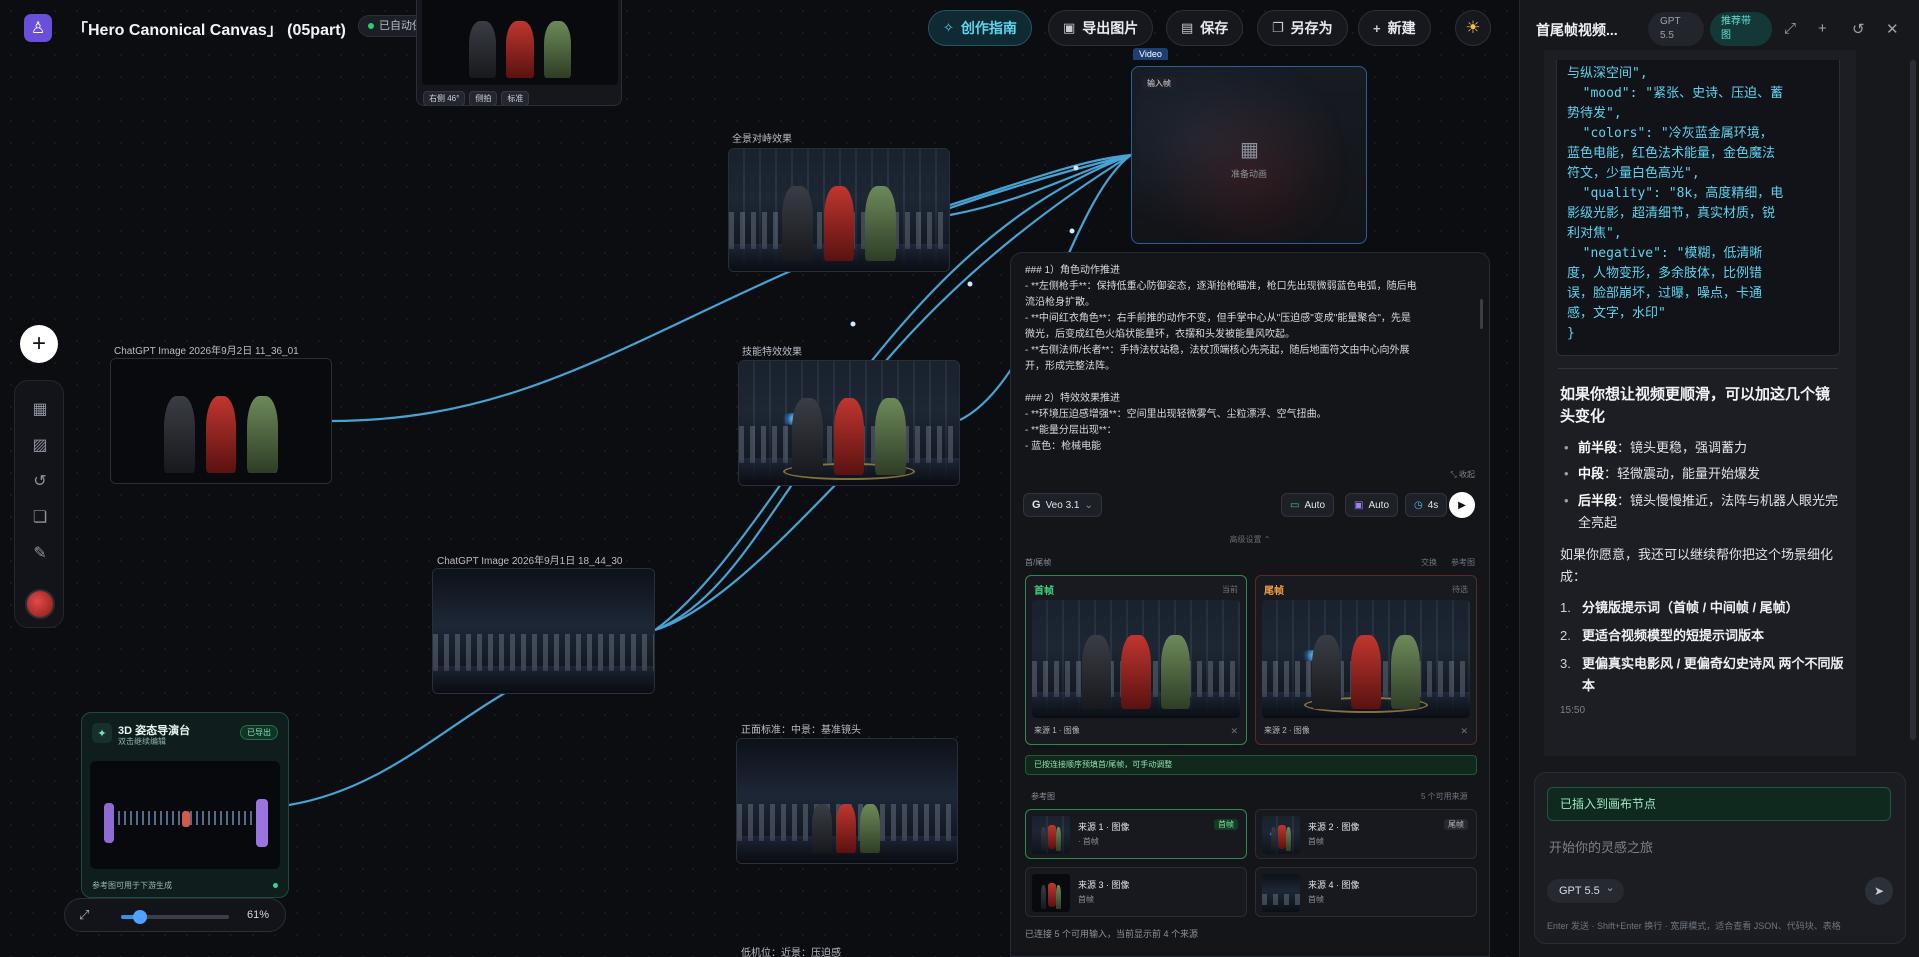 This screenshot has width=1919, height=957. What do you see at coordinates (1662, 635) in the screenshot?
I see `option-item: 2. 更适合视频模型的短提示词版本` at bounding box center [1662, 635].